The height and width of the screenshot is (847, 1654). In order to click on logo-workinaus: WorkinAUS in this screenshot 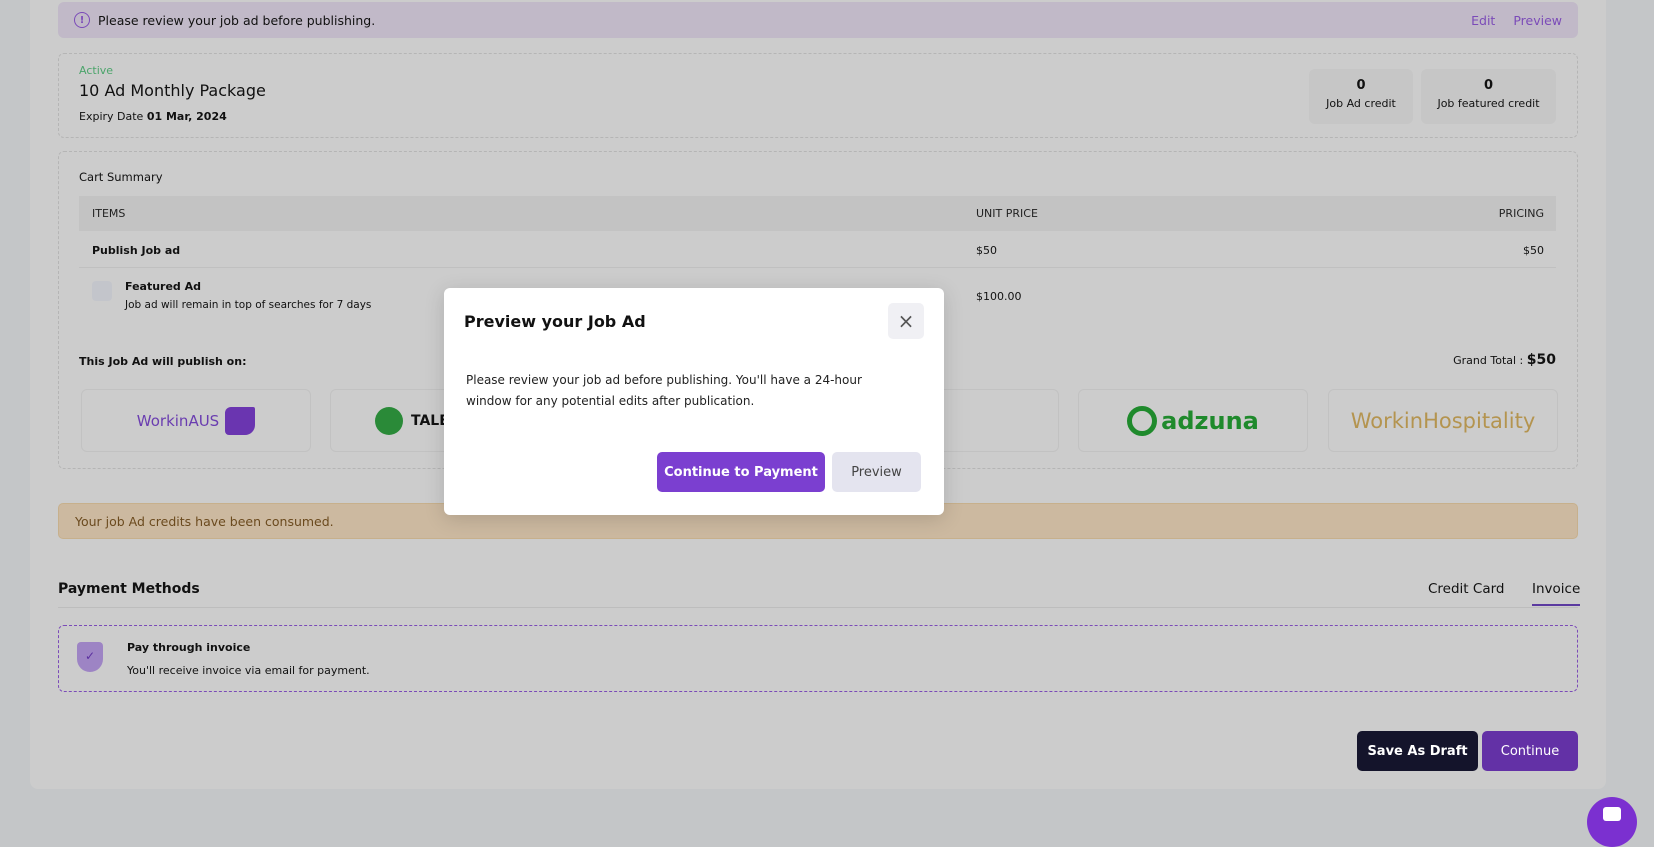, I will do `click(196, 420)`.